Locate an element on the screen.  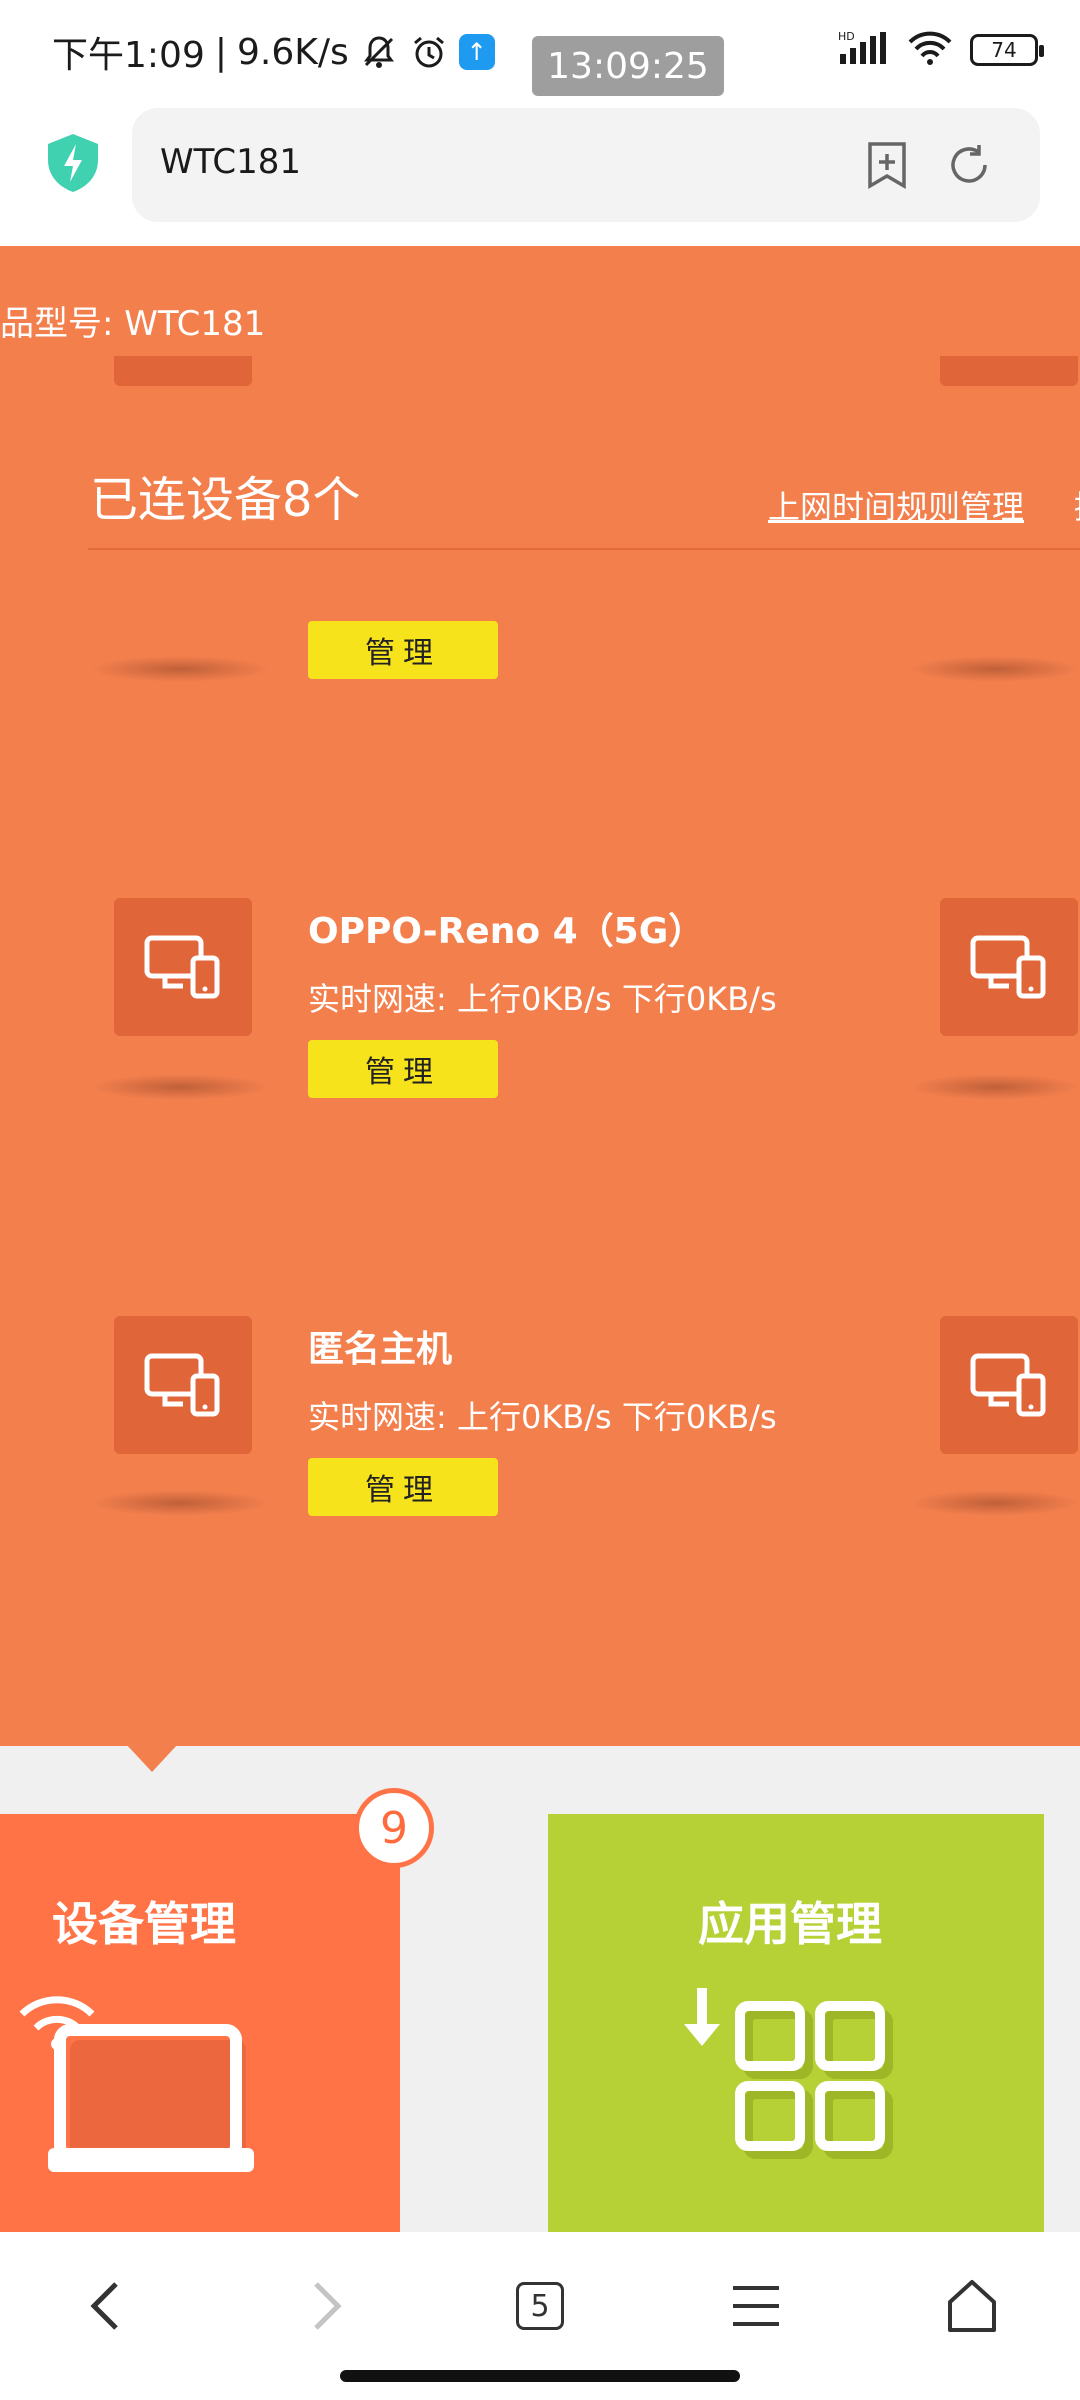
app-manage-title: 应用管理 is located at coordinates (790, 1924).